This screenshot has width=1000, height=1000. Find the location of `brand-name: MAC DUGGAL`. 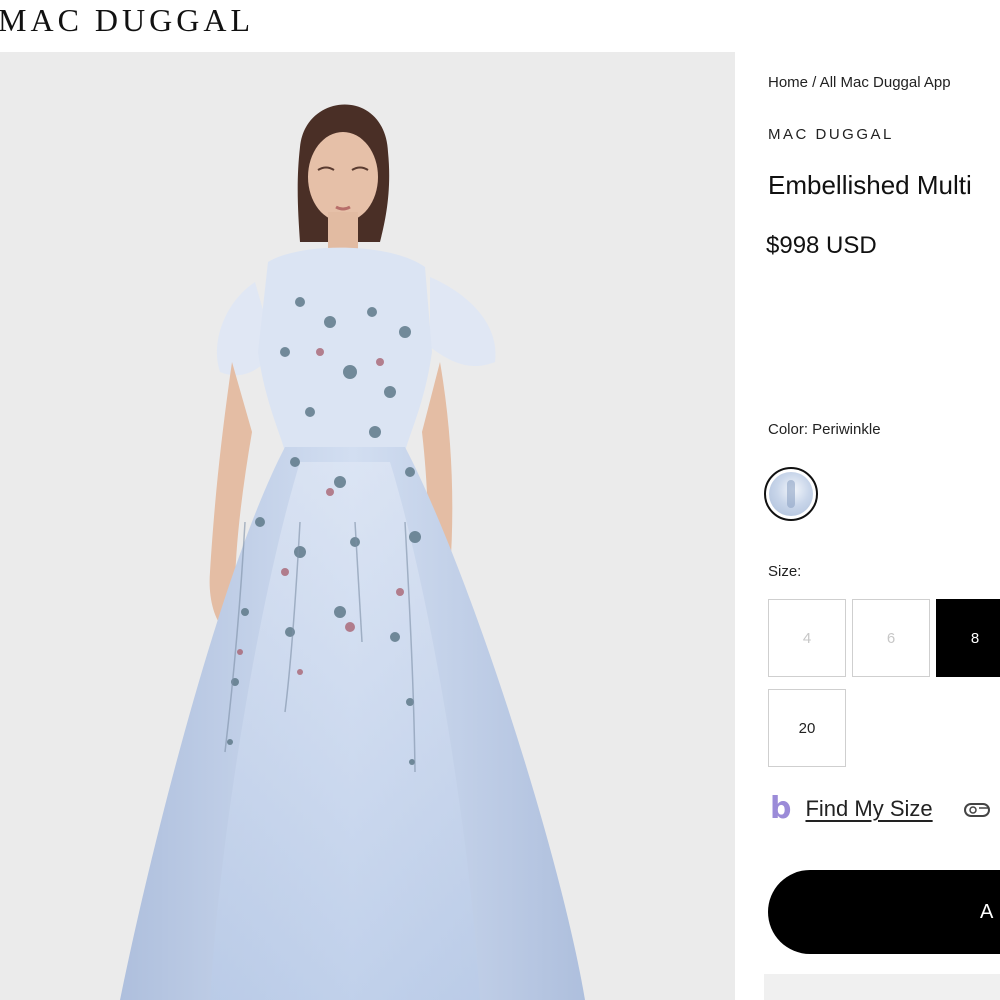

brand-name: MAC DUGGAL is located at coordinates (831, 134).